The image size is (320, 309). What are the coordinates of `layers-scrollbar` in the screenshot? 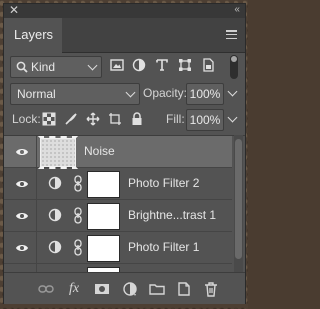 It's located at (238, 203).